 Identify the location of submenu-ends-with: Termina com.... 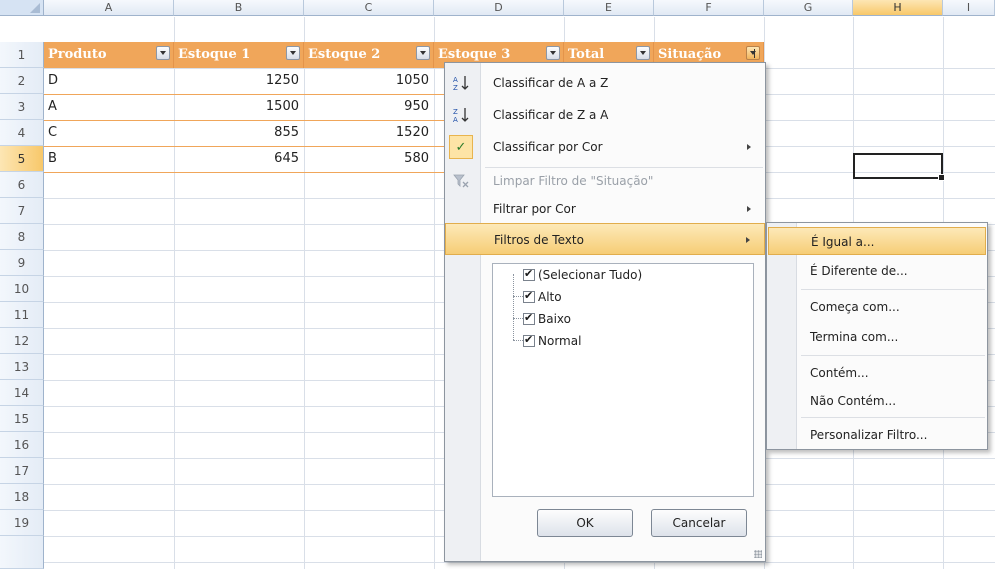
(877, 337).